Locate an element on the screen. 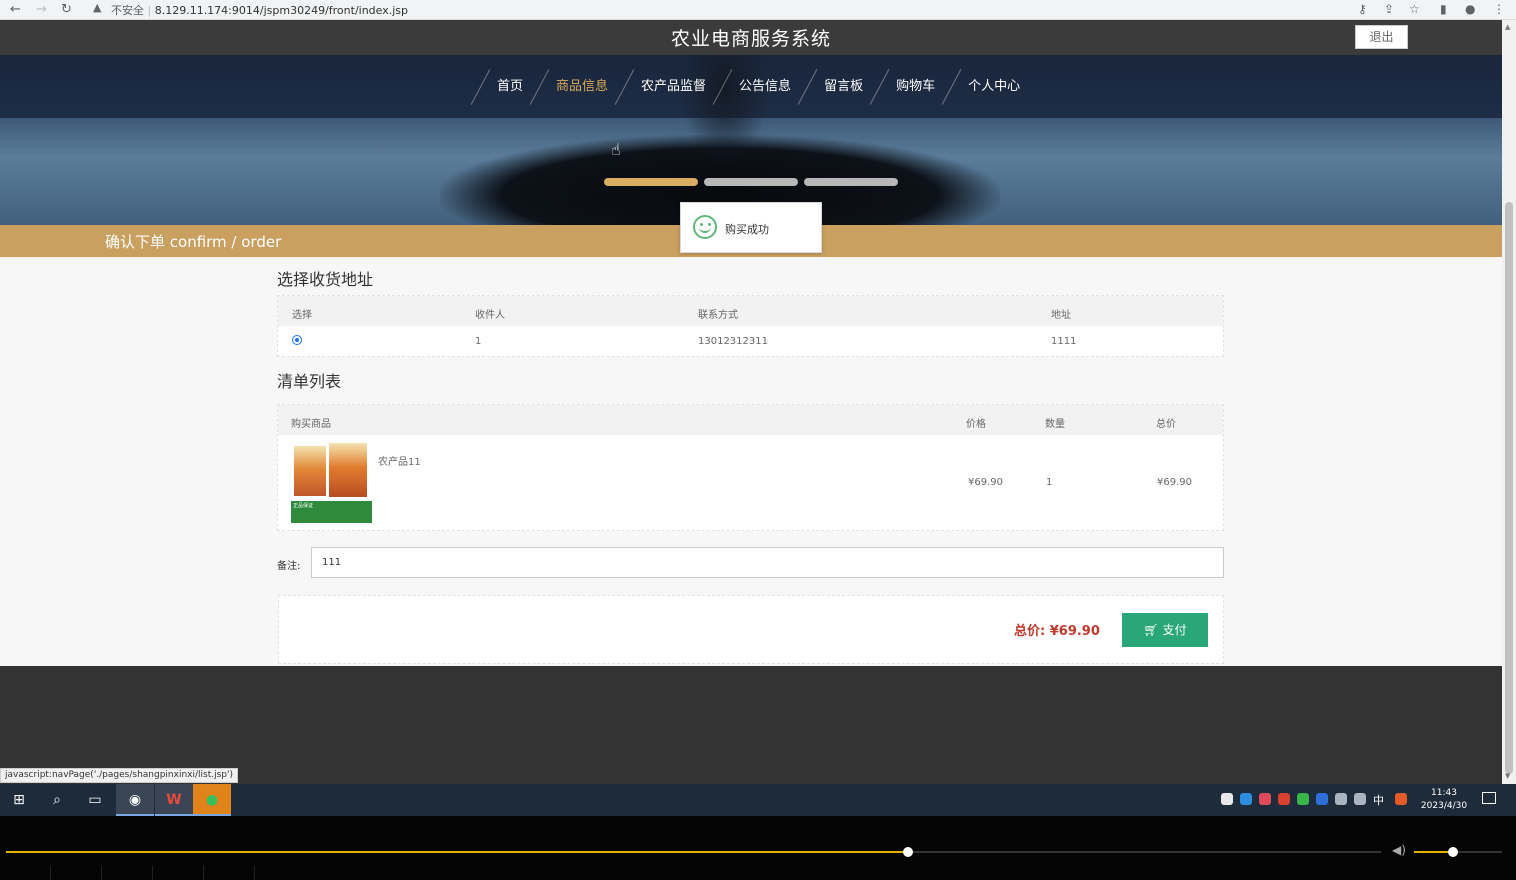 The height and width of the screenshot is (880, 1516). product-image-label: 正品保证 is located at coordinates (331, 512).